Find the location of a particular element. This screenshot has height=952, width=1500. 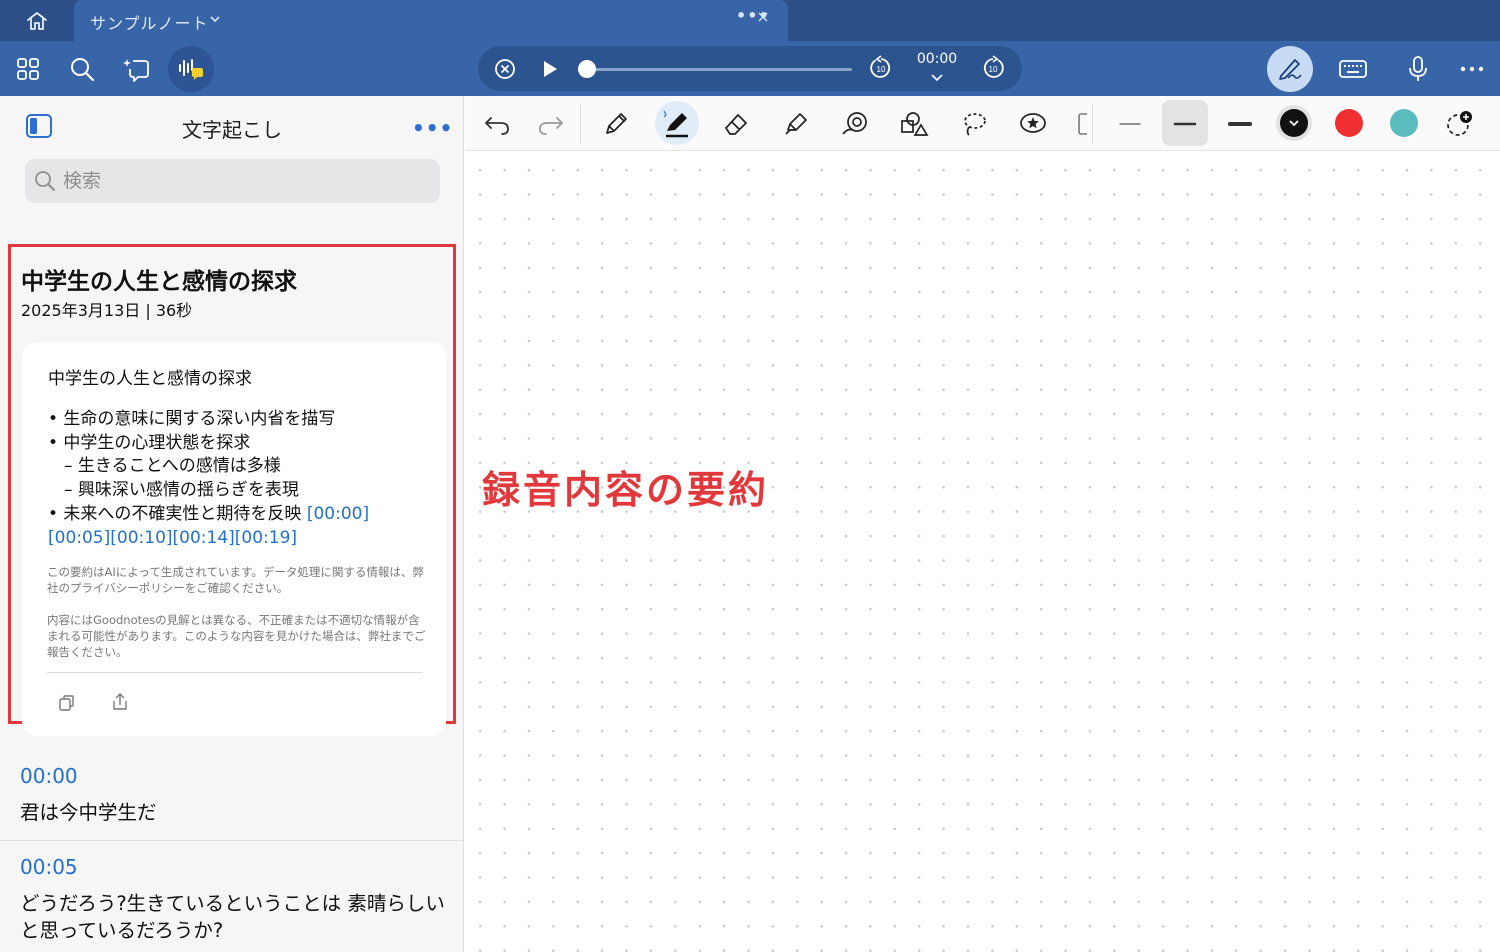

sticker-icon is located at coordinates (1033, 123).